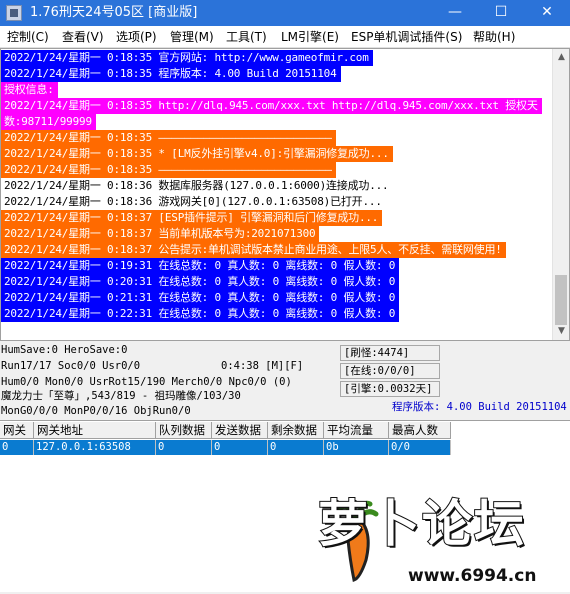 This screenshot has height=594, width=570. Describe the element at coordinates (356, 430) in the screenshot. I see `col-traffic: 平均流量` at that location.